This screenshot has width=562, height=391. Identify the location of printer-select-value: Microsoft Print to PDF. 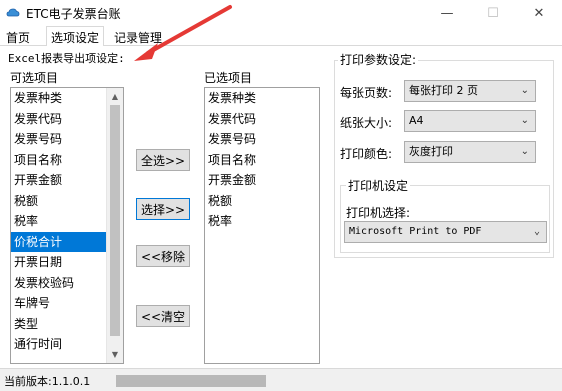
(415, 231).